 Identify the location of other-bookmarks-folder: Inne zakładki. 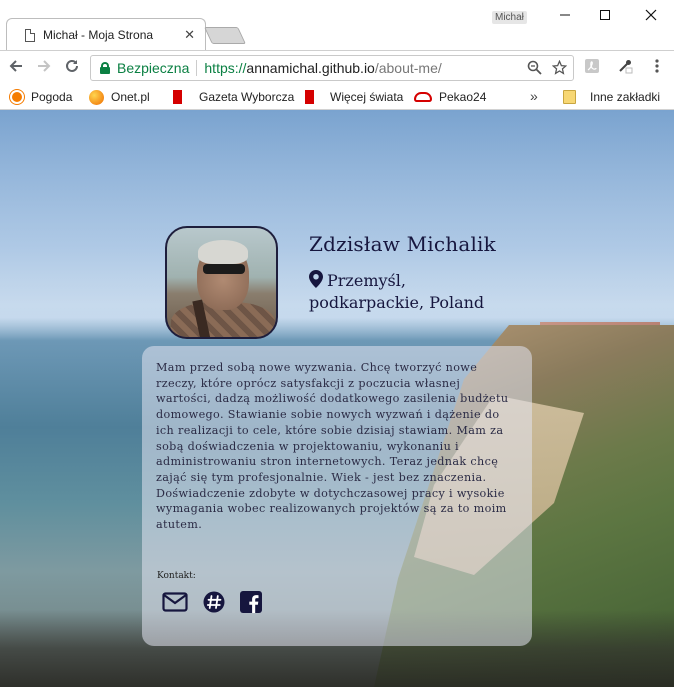
(611, 97).